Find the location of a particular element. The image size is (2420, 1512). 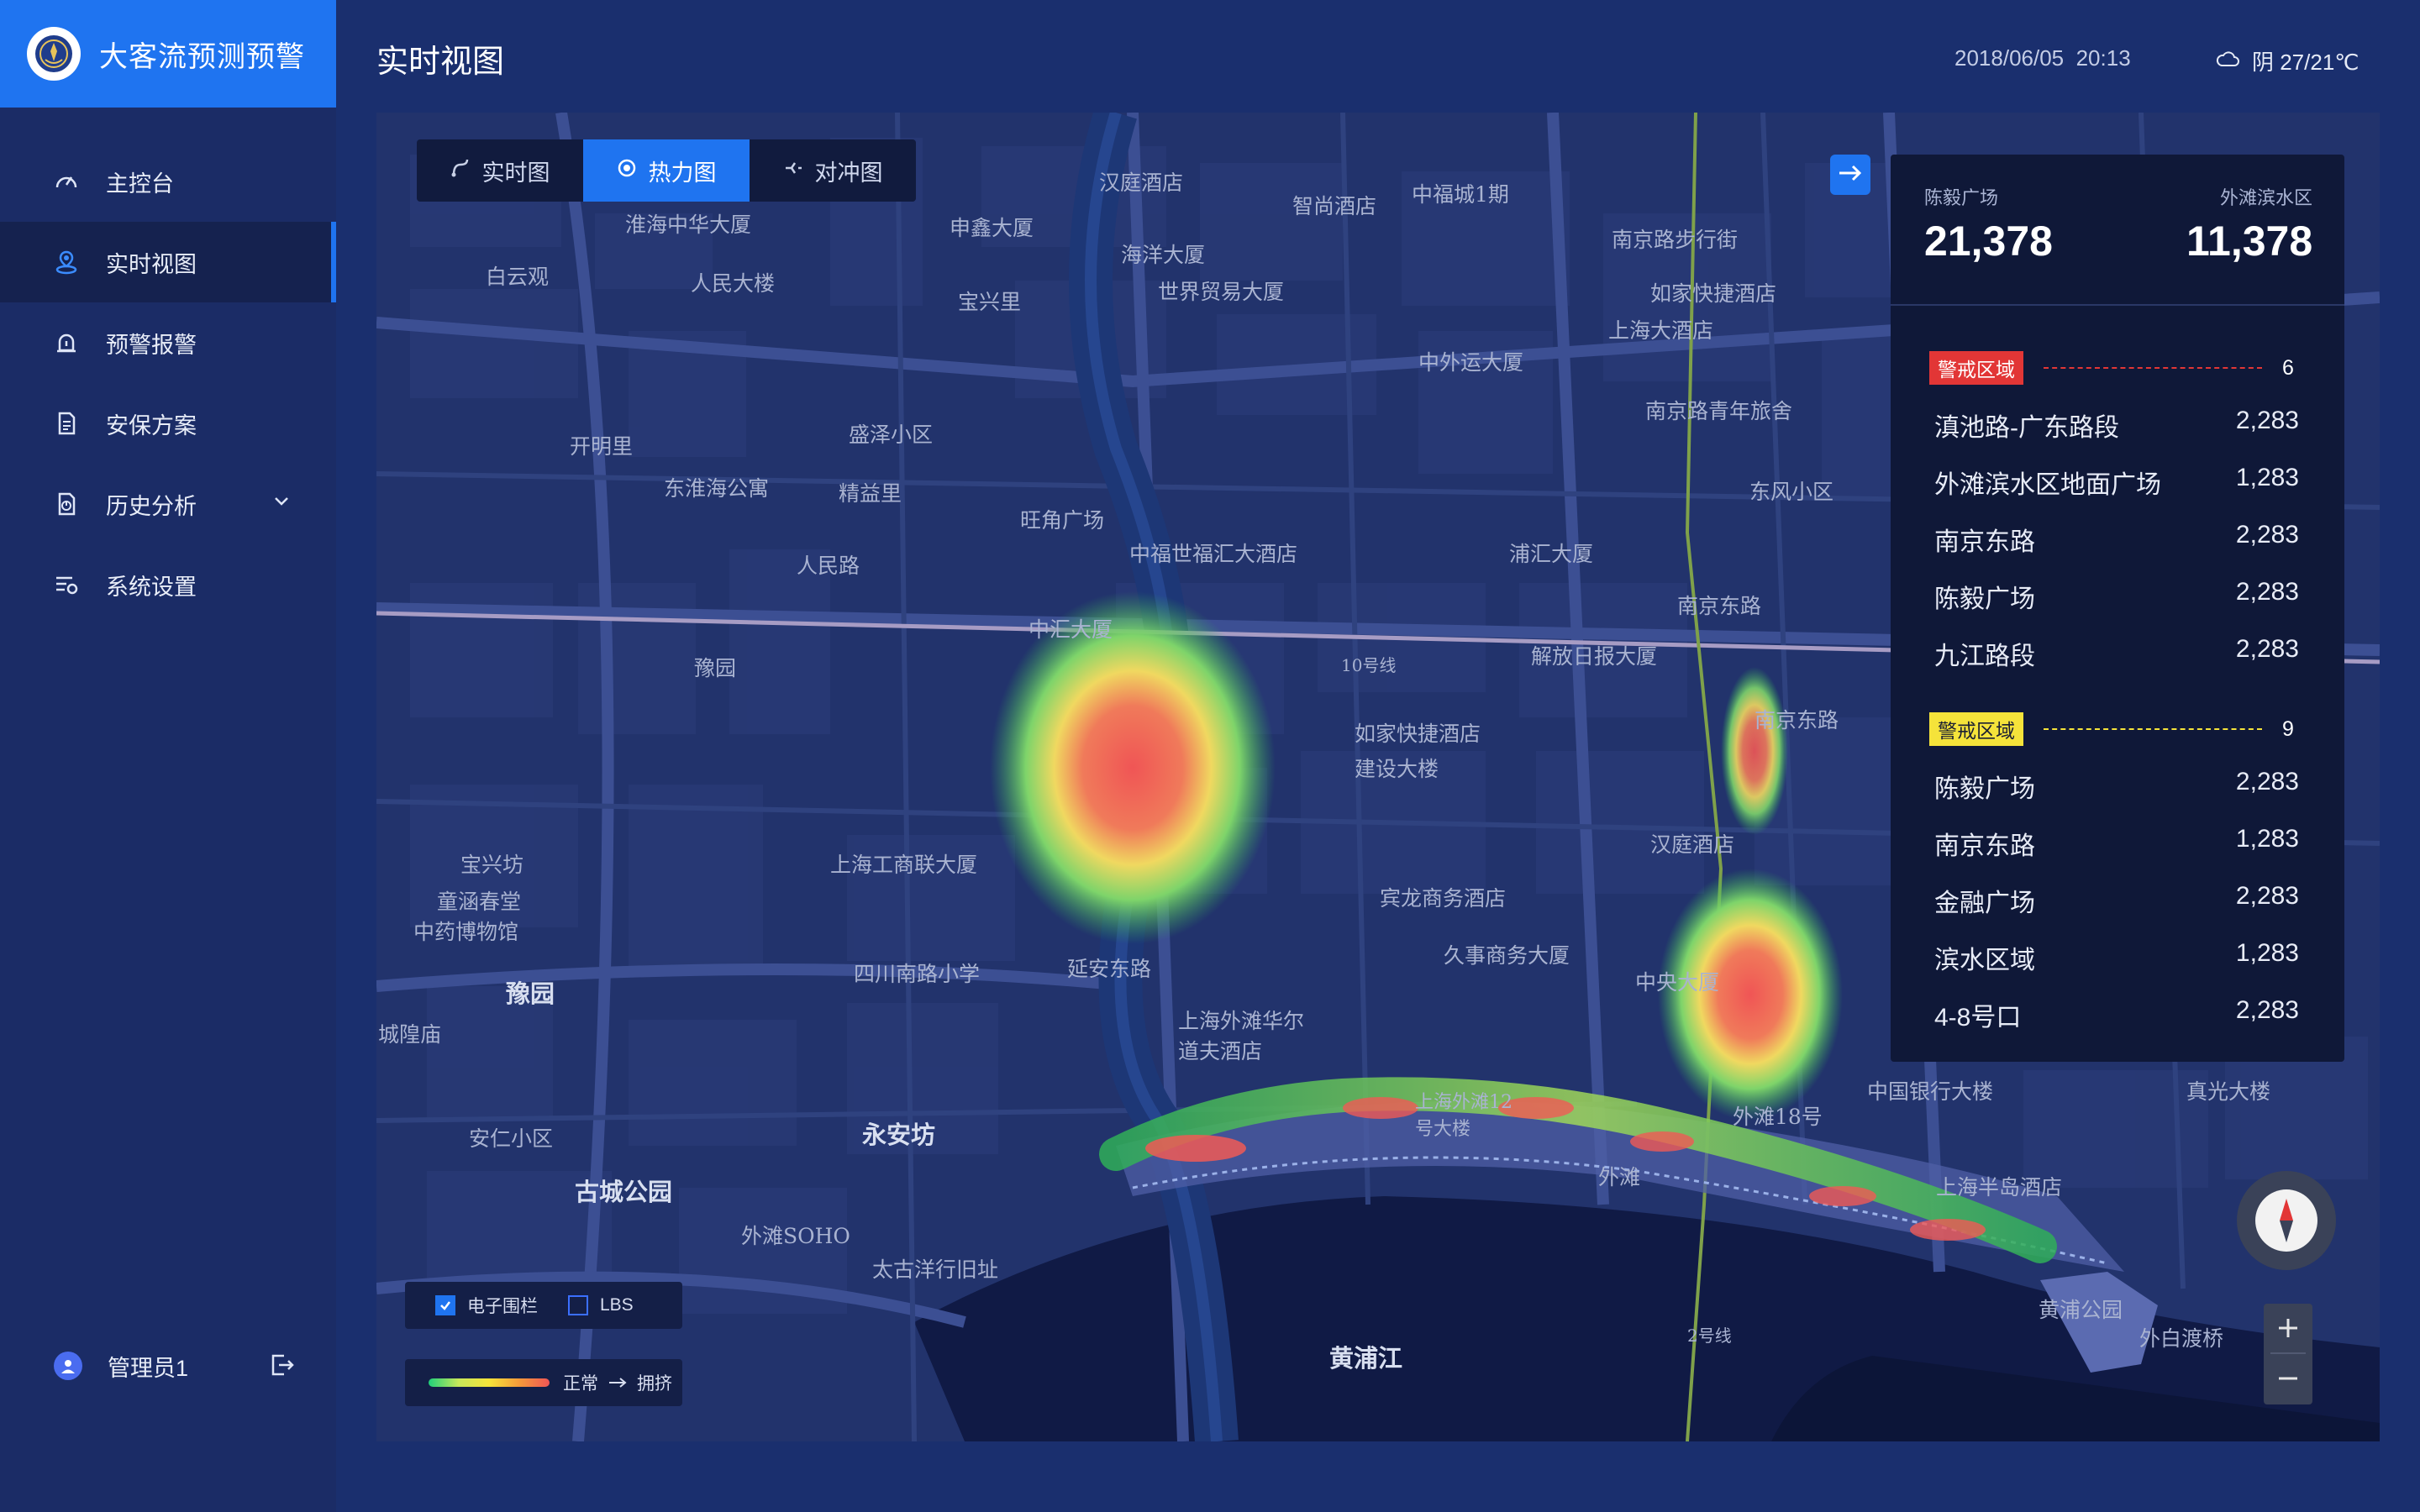

list-item: 外滩滨水区地面广场 1,283 is located at coordinates (2116, 482).